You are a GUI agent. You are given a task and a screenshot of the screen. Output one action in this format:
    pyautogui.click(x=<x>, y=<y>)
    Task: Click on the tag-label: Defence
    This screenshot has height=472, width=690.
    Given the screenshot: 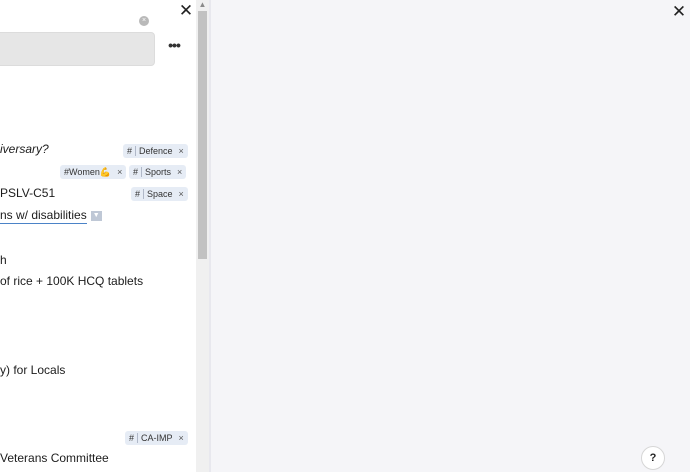 What is the action you would take?
    pyautogui.click(x=156, y=151)
    